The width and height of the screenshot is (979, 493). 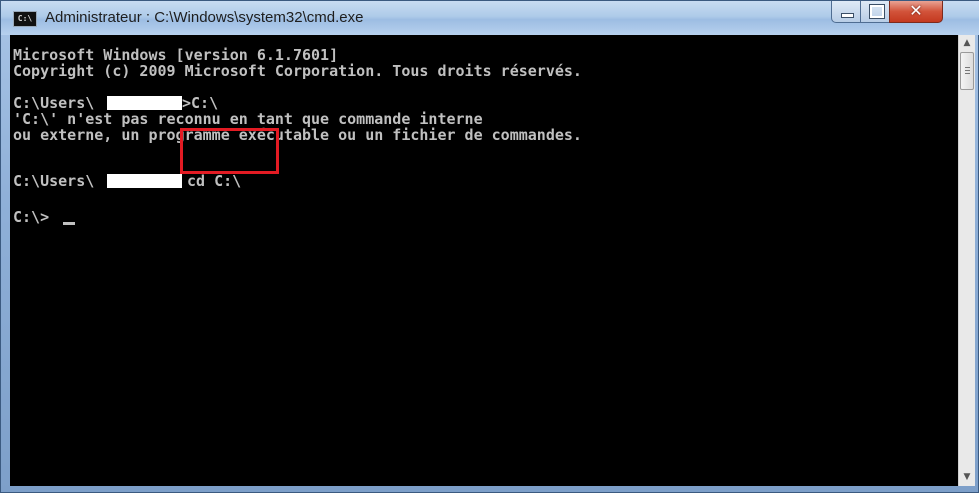 I want to click on cmd-app-icon: C:\, so click(x=25, y=19).